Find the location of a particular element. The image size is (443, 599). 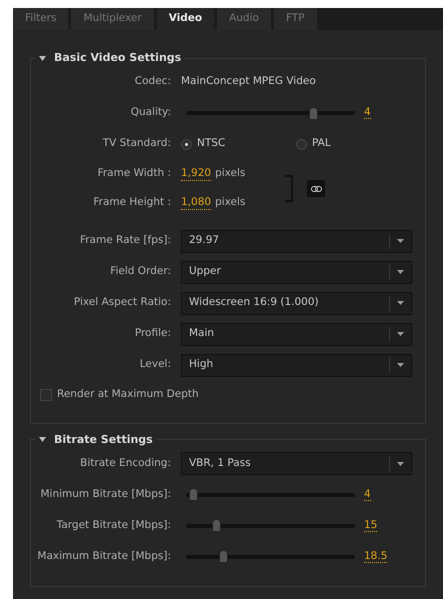

dropdown: VBR, 1 Pass is located at coordinates (296, 463).